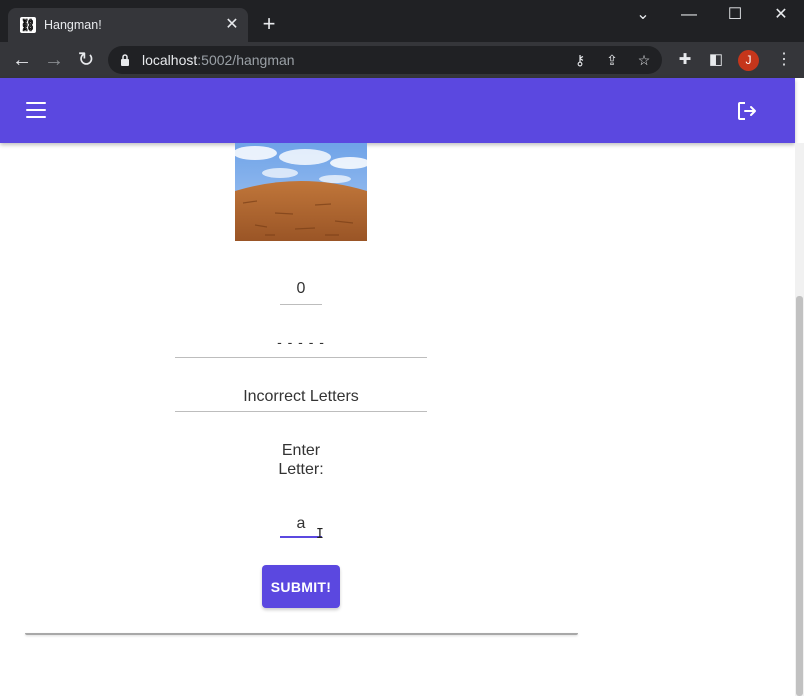 The height and width of the screenshot is (696, 804). Describe the element at coordinates (301, 469) in the screenshot. I see `enter-letter-label-line2: Letter:` at that location.